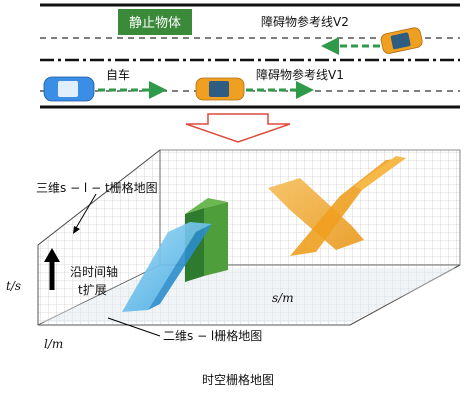 This screenshot has width=476, height=400. I want to click on obstacle-car-v1, so click(220, 89).